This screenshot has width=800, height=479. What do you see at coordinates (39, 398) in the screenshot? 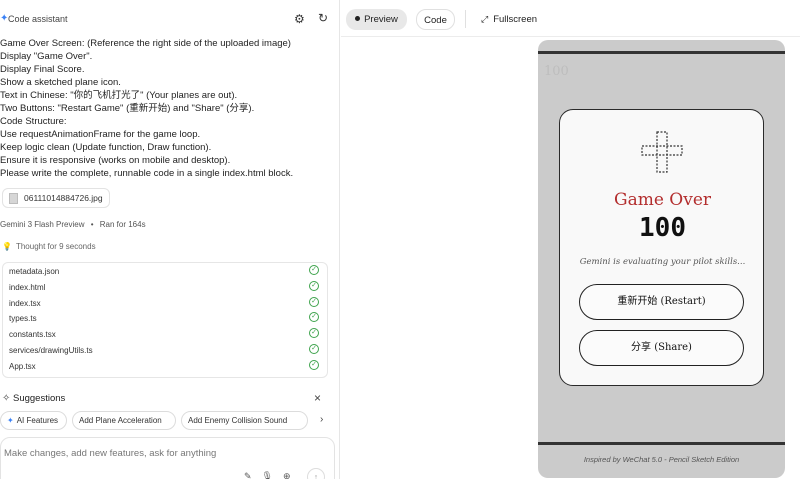
I see `suggestions-label: Suggestions` at bounding box center [39, 398].